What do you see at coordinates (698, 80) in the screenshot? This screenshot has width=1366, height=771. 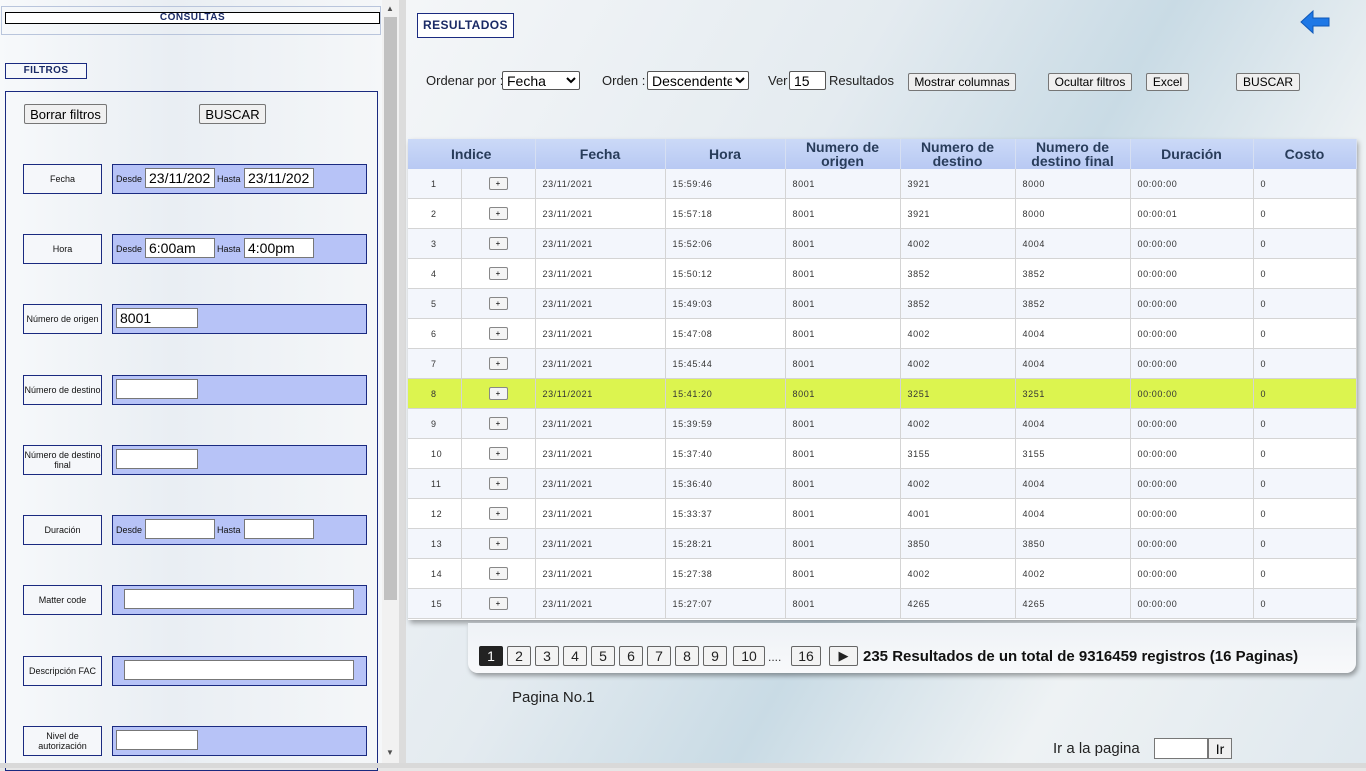 I see `orden-select: Descendente` at bounding box center [698, 80].